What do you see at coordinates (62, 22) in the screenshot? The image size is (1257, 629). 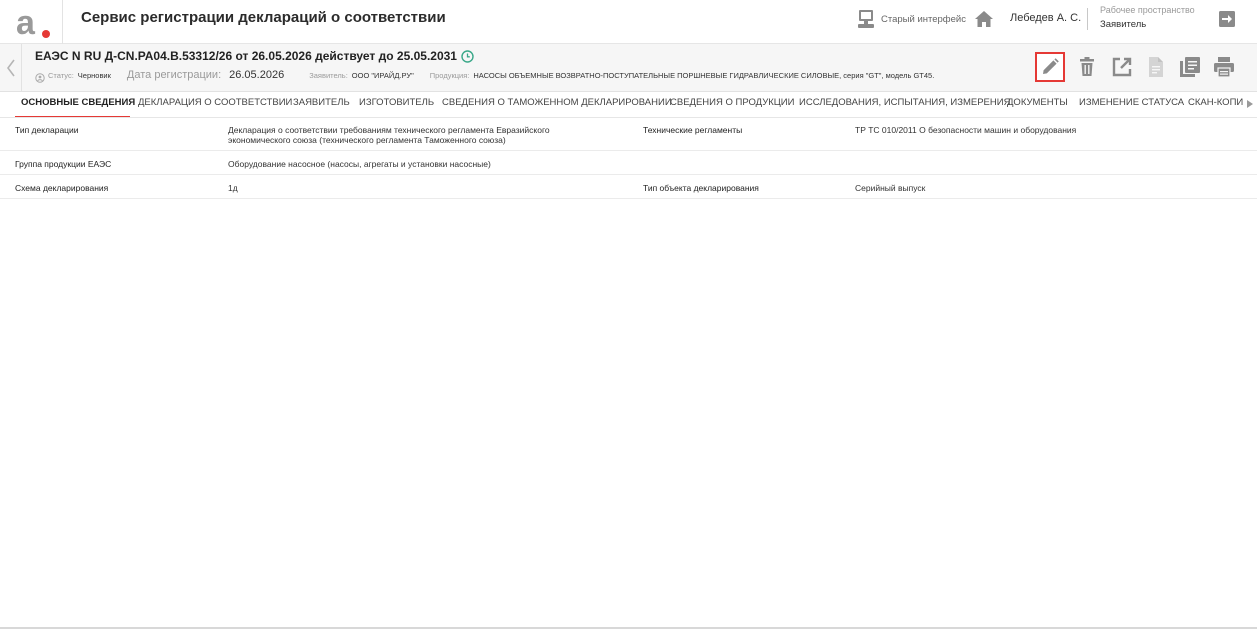 I see `logo-divider` at bounding box center [62, 22].